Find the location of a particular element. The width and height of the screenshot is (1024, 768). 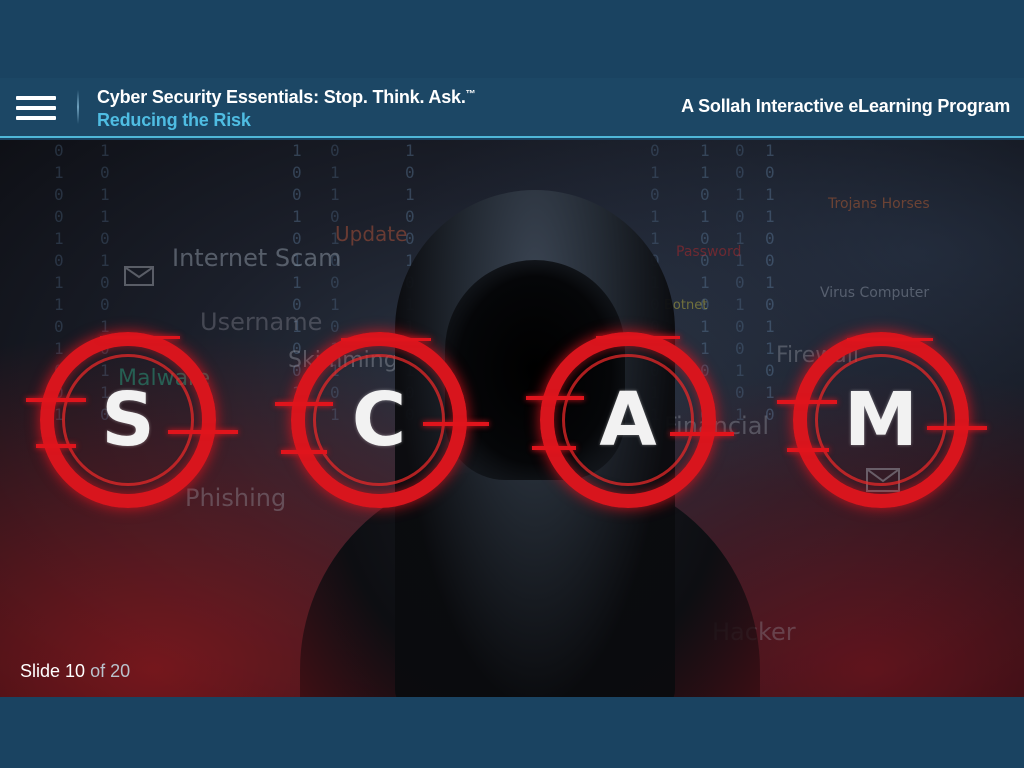

letter-text: C is located at coordinates (379, 420).